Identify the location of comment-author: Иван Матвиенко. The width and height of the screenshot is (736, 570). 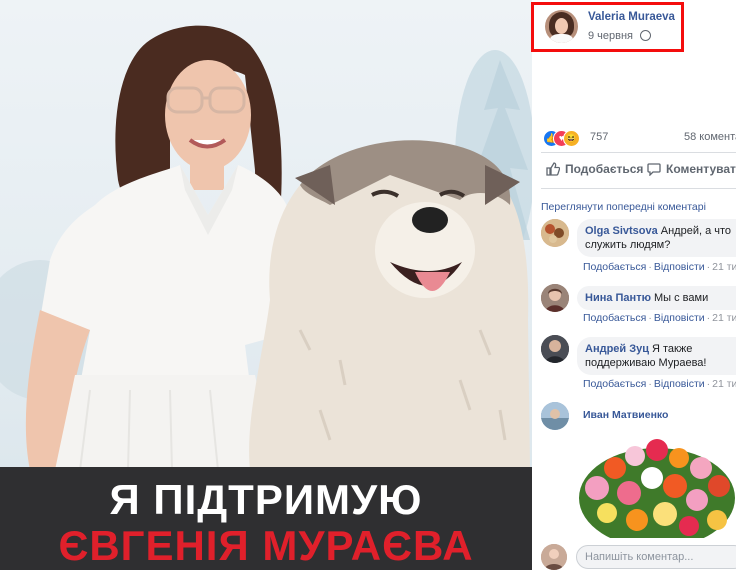
(625, 415).